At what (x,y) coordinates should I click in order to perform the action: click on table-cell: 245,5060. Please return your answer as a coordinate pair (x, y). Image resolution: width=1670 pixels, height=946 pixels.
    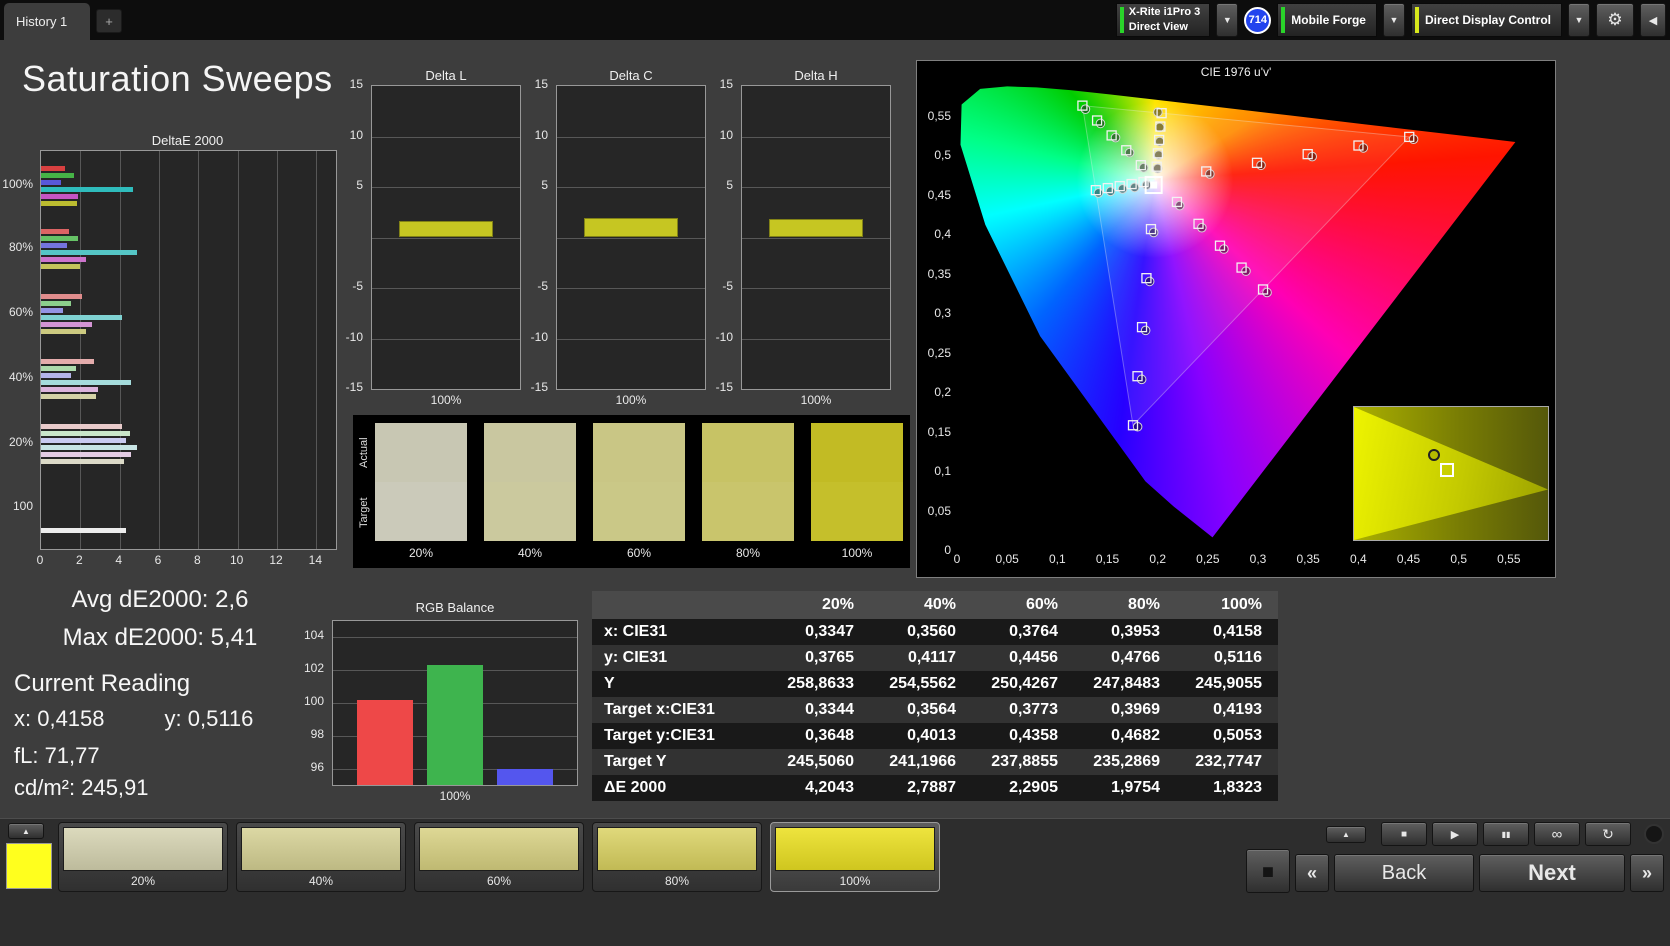
    Looking at the image, I should click on (819, 762).